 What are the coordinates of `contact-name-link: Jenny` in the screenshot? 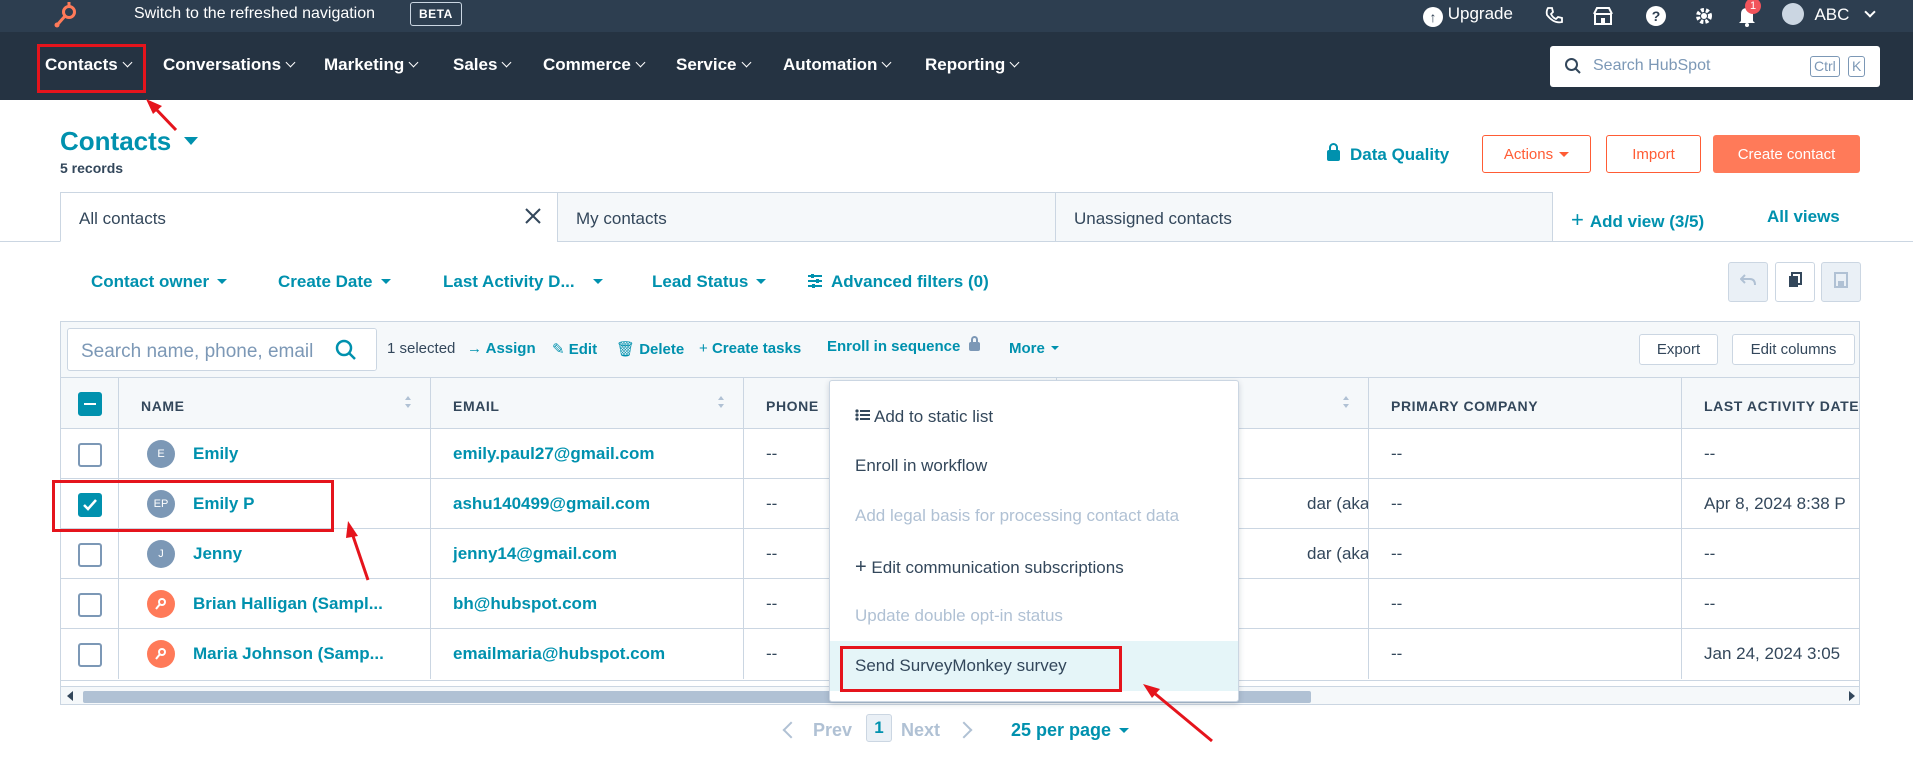 It's located at (217, 554).